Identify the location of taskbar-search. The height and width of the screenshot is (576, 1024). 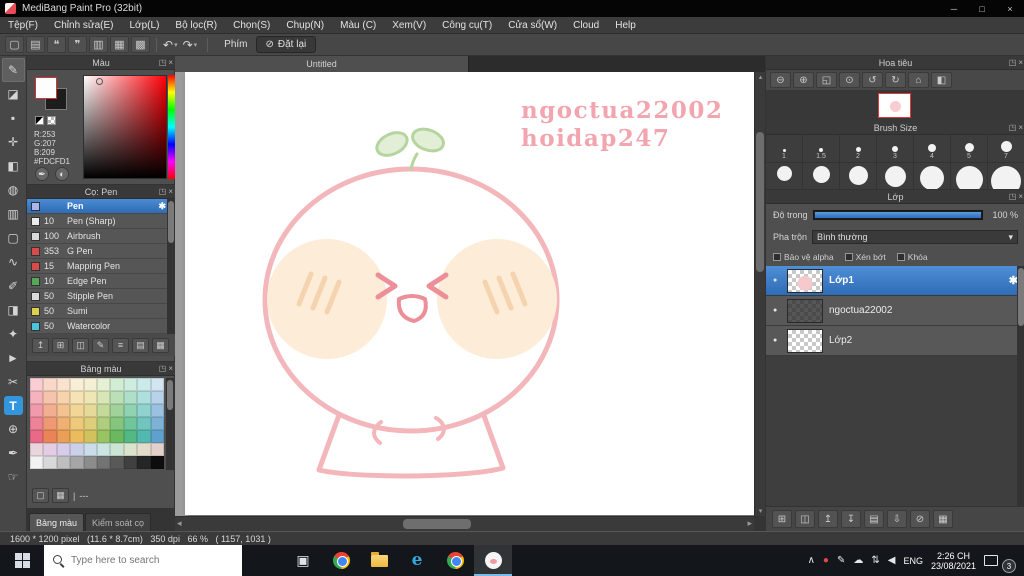
(143, 560).